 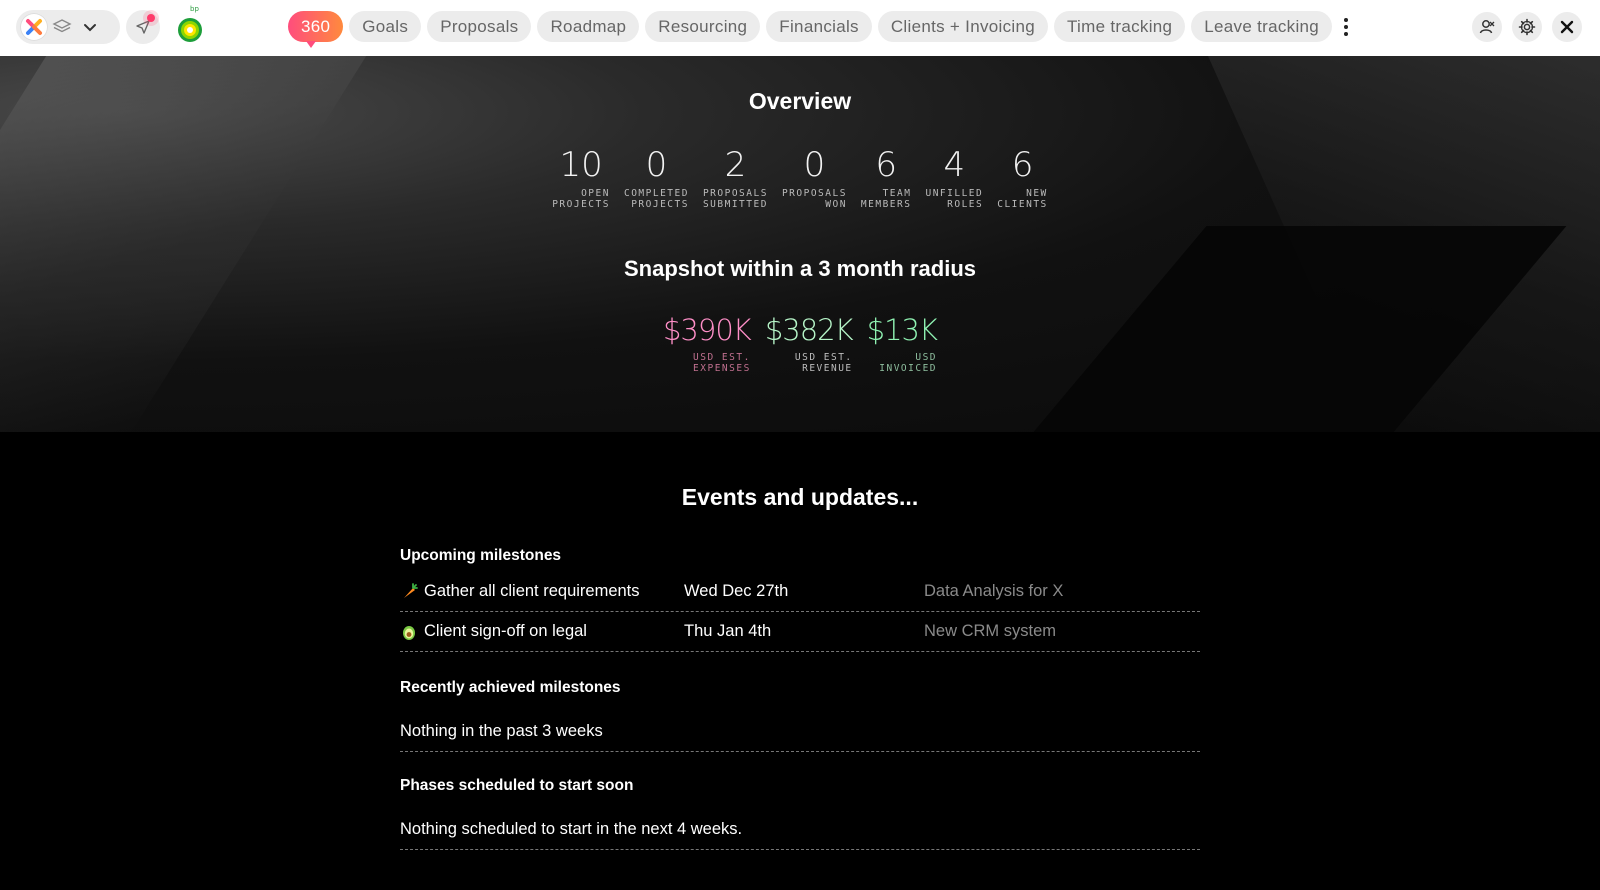 What do you see at coordinates (994, 591) in the screenshot?
I see `milestone-project: Data Analysis for X` at bounding box center [994, 591].